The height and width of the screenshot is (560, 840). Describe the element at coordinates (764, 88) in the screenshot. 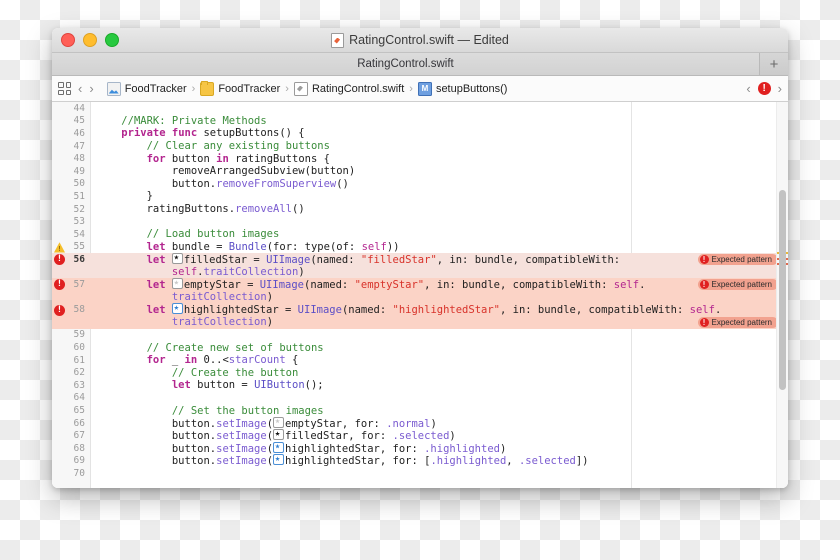

I see `issue-count-badge: !` at that location.